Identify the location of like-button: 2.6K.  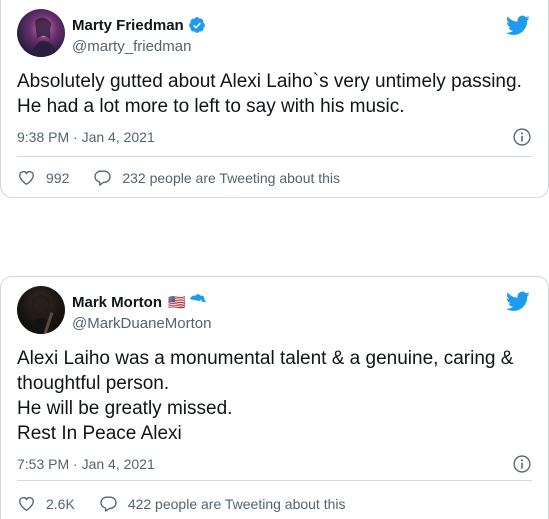
(46, 503).